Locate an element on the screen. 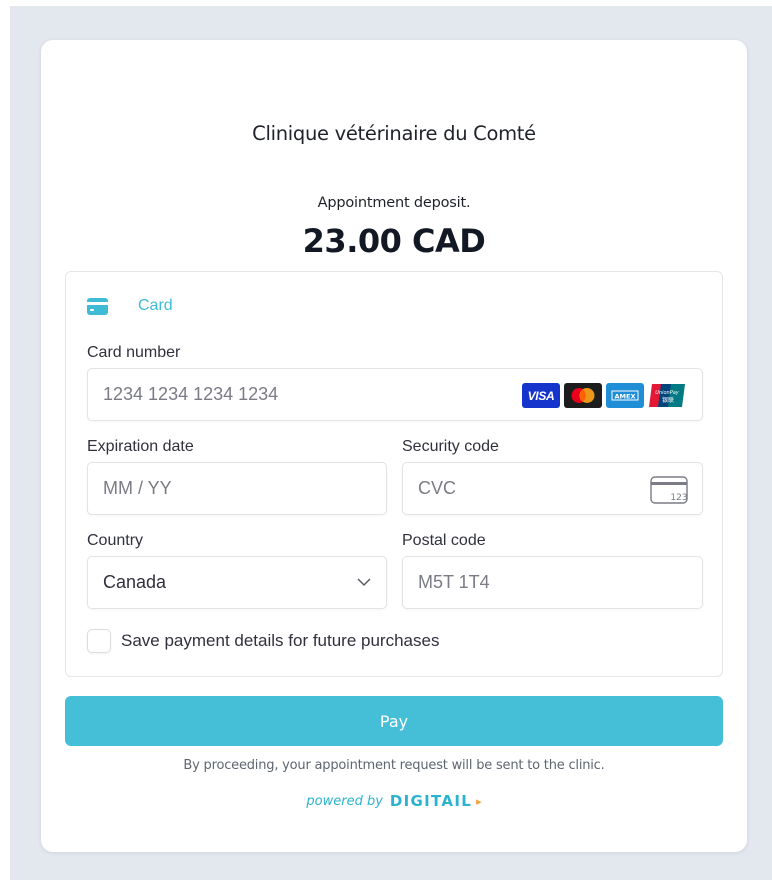 The image size is (772, 880). country-label: Country is located at coordinates (115, 540).